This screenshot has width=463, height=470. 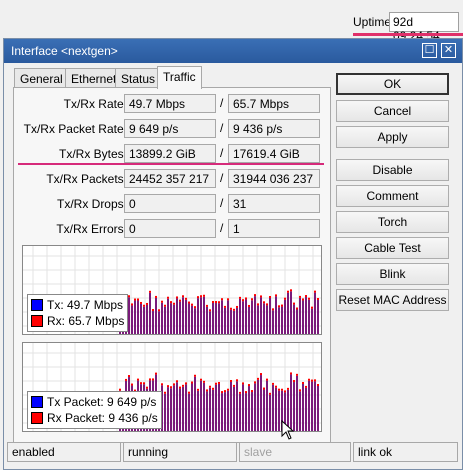 What do you see at coordinates (392, 300) in the screenshot?
I see `reset-mac-address-button: Reset MAC Address` at bounding box center [392, 300].